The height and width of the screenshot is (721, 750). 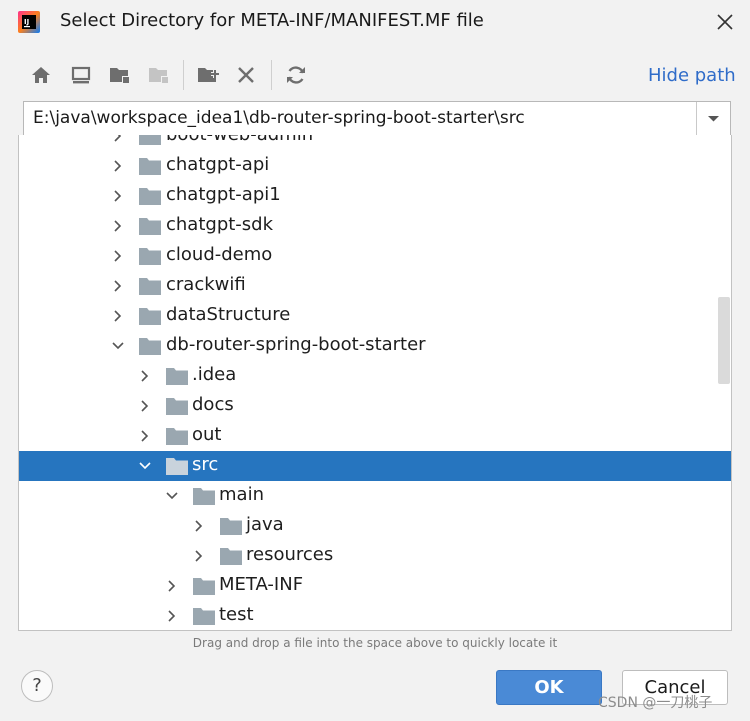 What do you see at coordinates (246, 75) in the screenshot?
I see `delete-icon` at bounding box center [246, 75].